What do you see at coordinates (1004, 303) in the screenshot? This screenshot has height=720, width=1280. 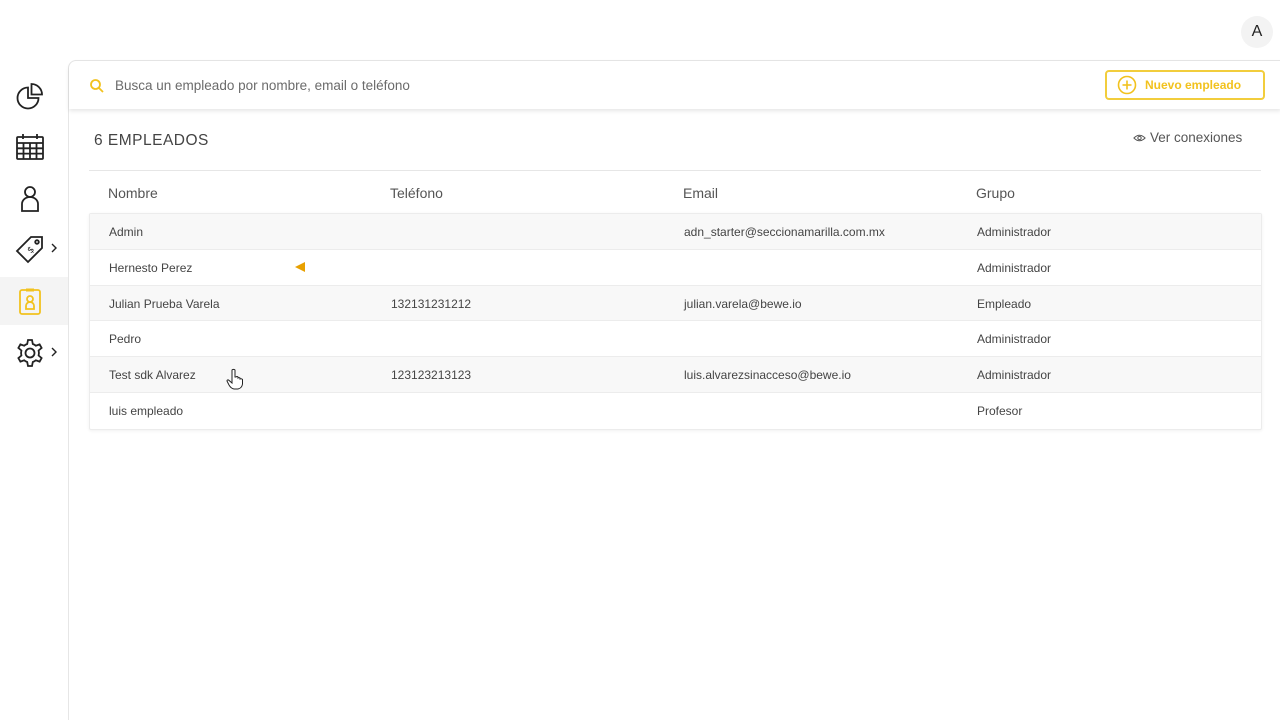 I see `cell-group: Empleado` at bounding box center [1004, 303].